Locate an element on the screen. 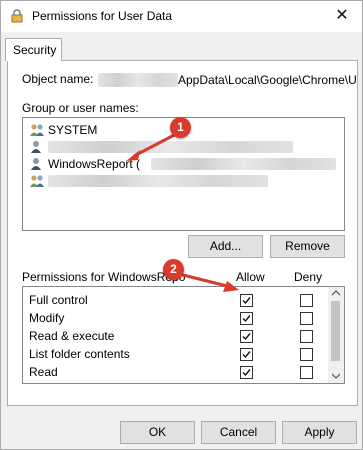  permissions-scrollbar is located at coordinates (336, 335).